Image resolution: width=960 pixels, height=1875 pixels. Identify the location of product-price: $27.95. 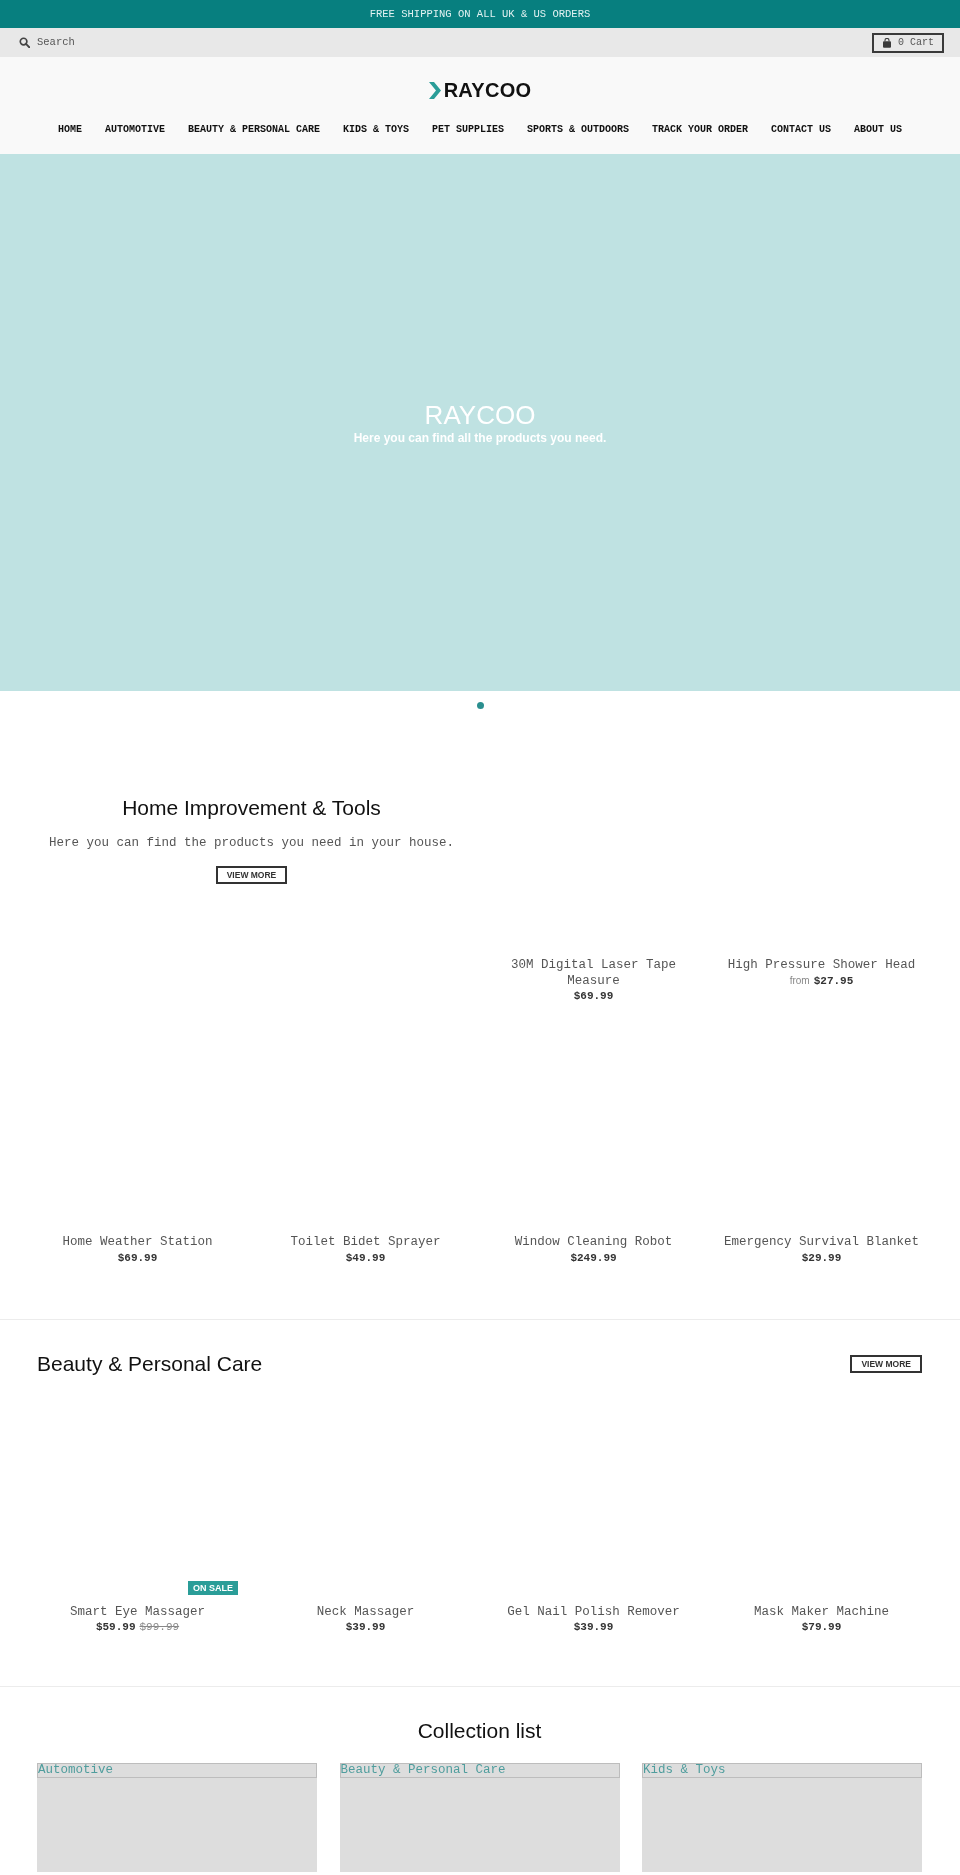
(833, 980).